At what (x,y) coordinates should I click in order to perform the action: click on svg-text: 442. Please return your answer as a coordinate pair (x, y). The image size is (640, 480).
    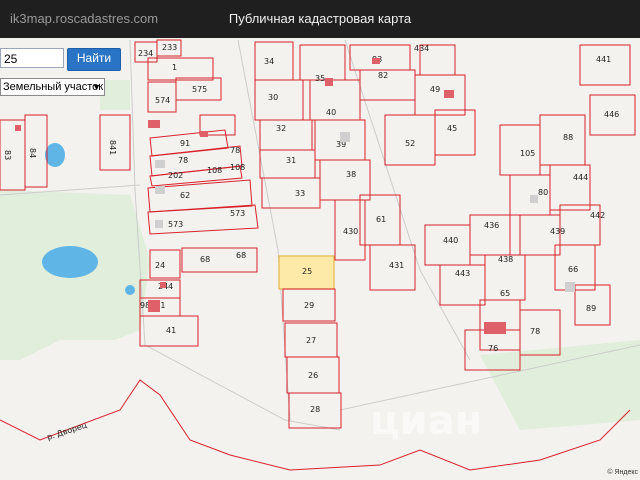
    Looking at the image, I should click on (597, 215).